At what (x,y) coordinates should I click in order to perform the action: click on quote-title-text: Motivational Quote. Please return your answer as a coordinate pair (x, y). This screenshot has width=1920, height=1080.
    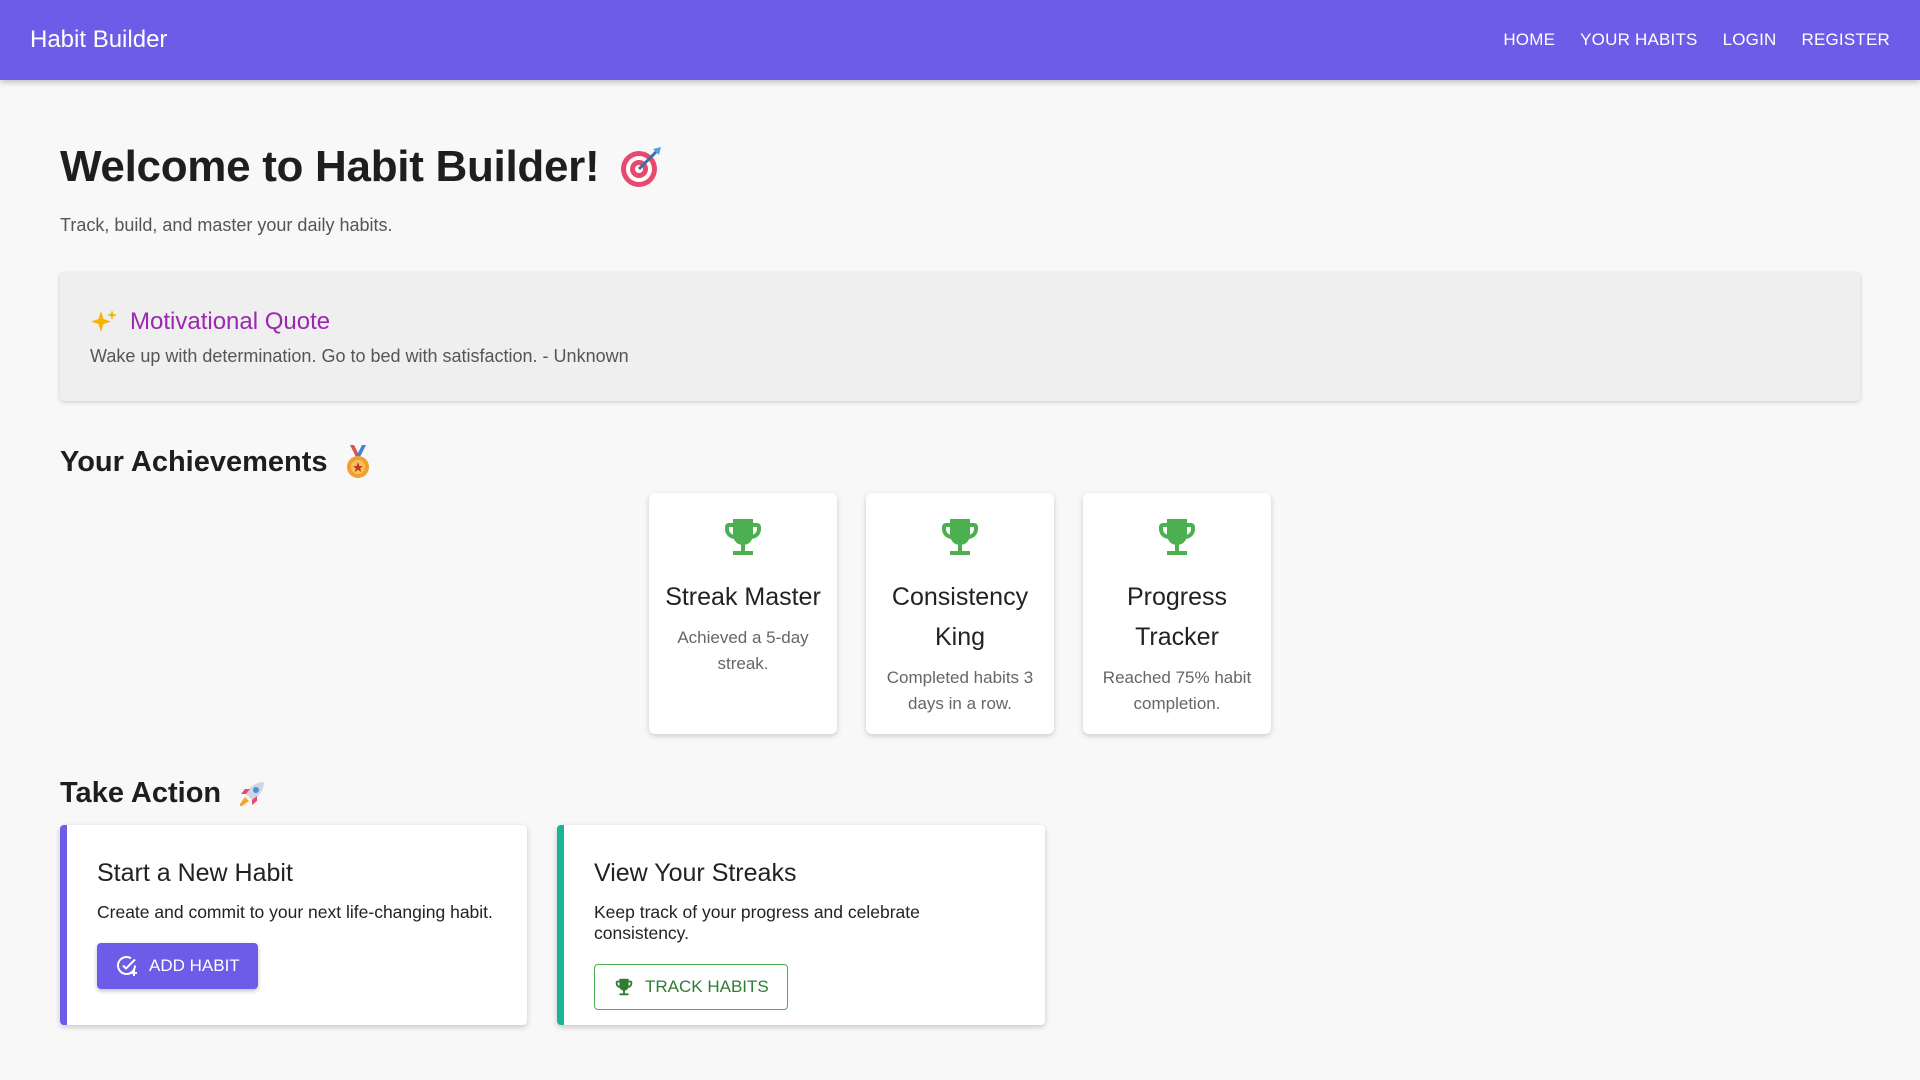
    Looking at the image, I should click on (230, 321).